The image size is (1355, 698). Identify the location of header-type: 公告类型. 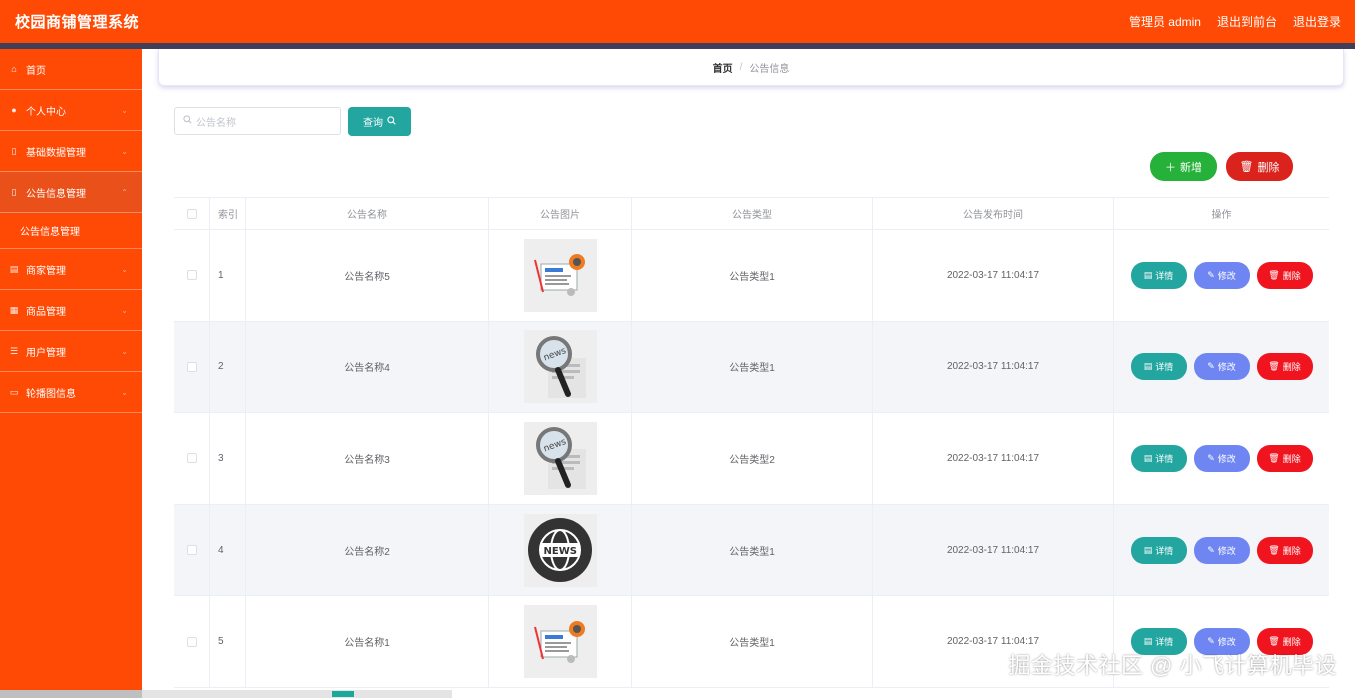
(752, 213).